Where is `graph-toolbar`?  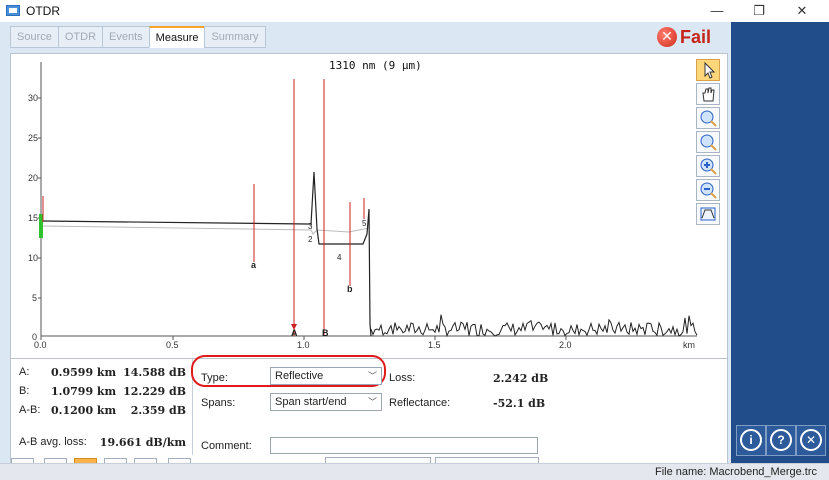 graph-toolbar is located at coordinates (710, 143).